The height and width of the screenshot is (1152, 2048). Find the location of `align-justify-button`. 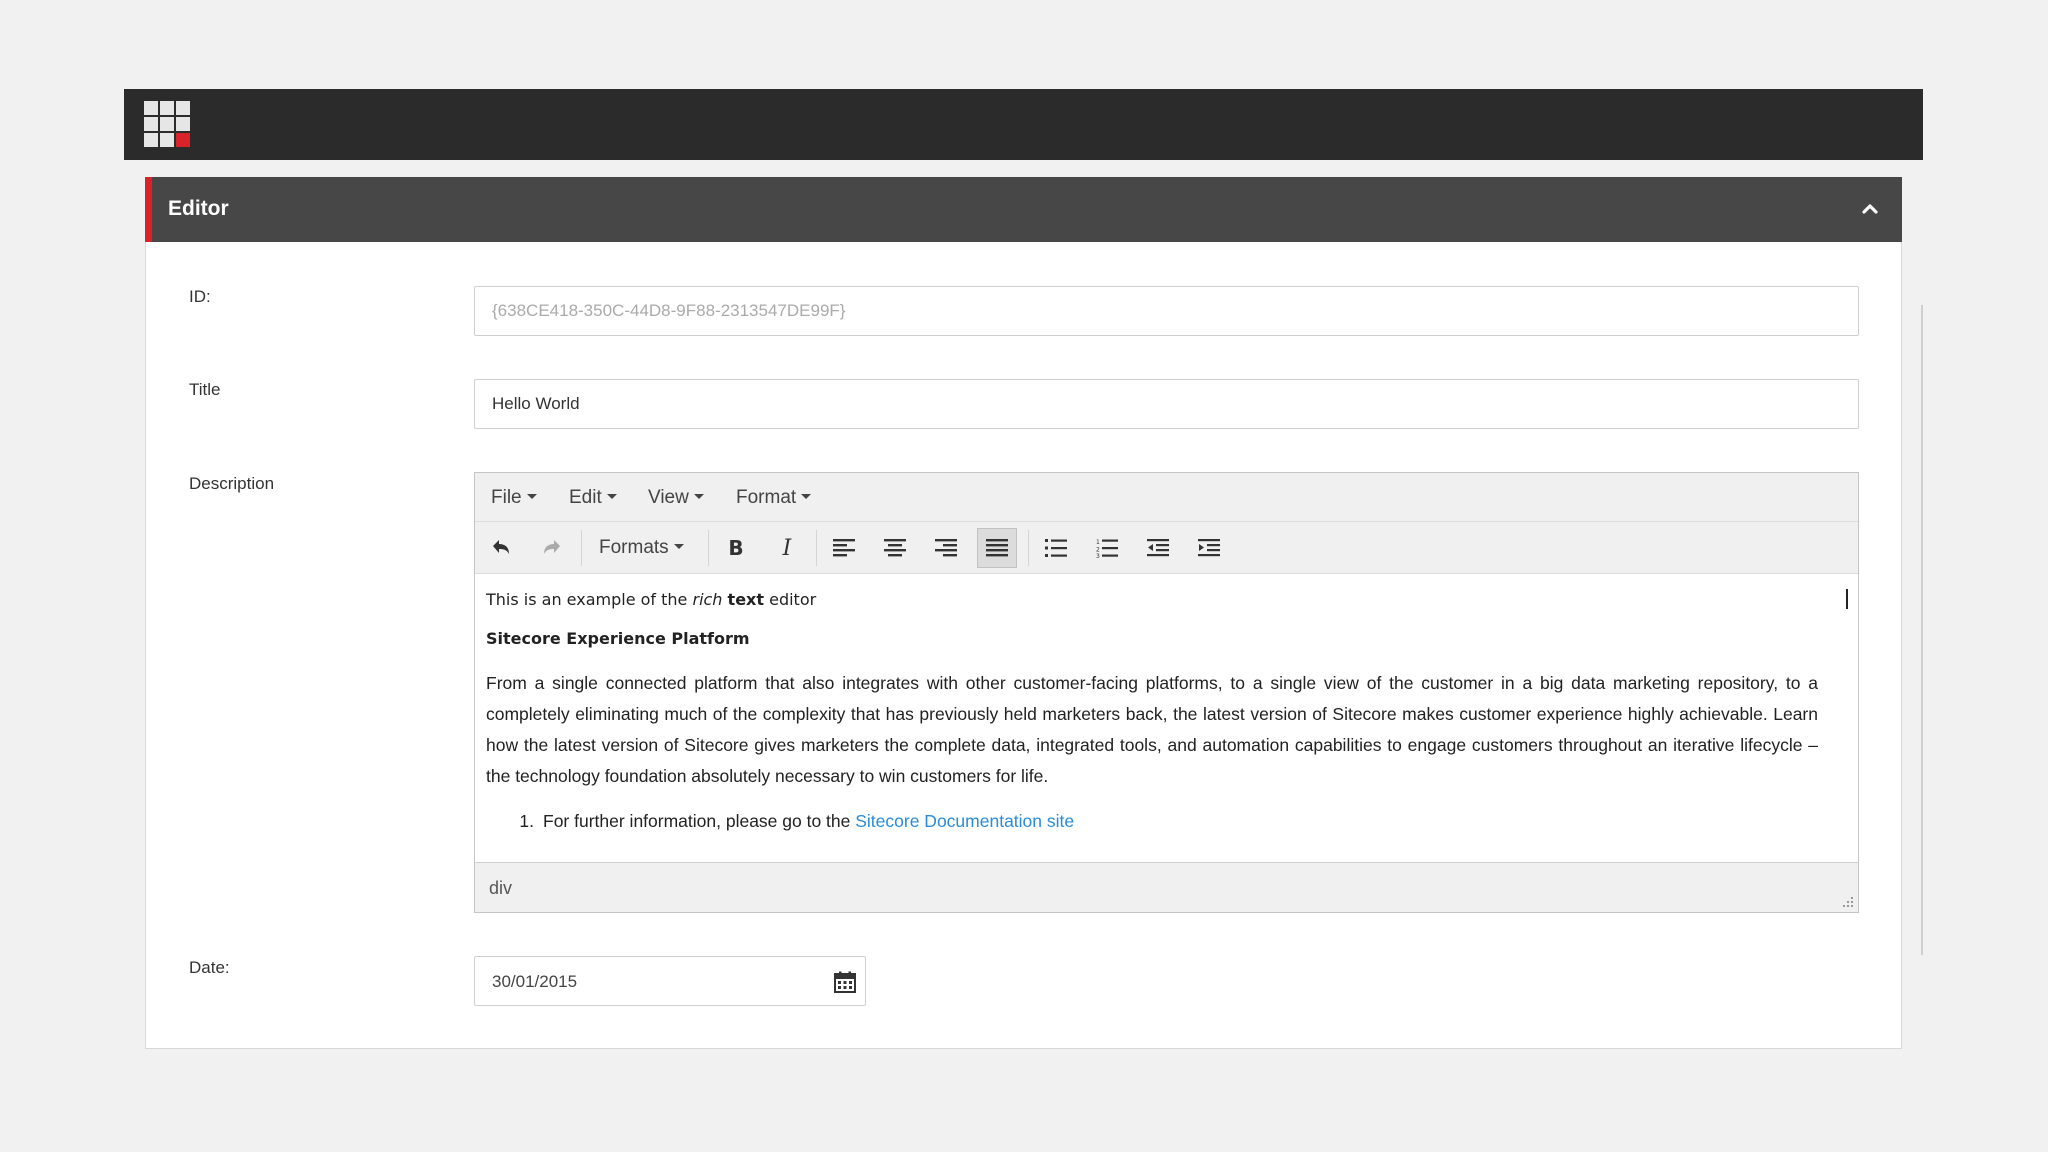

align-justify-button is located at coordinates (997, 548).